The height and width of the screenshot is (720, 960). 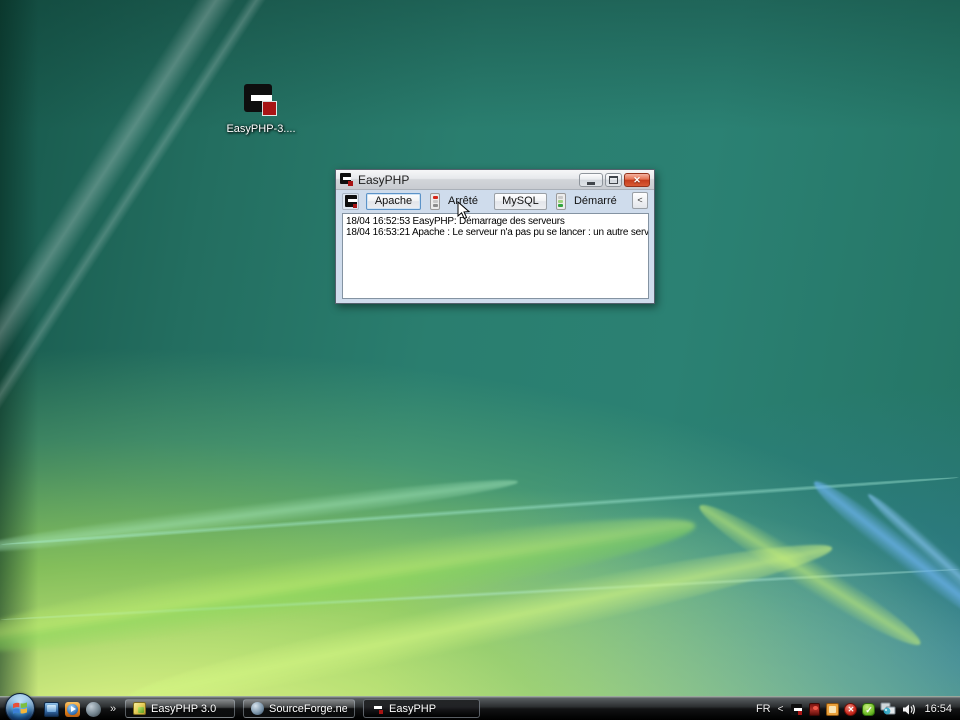 What do you see at coordinates (640, 200) in the screenshot?
I see `collapse-window-button: <` at bounding box center [640, 200].